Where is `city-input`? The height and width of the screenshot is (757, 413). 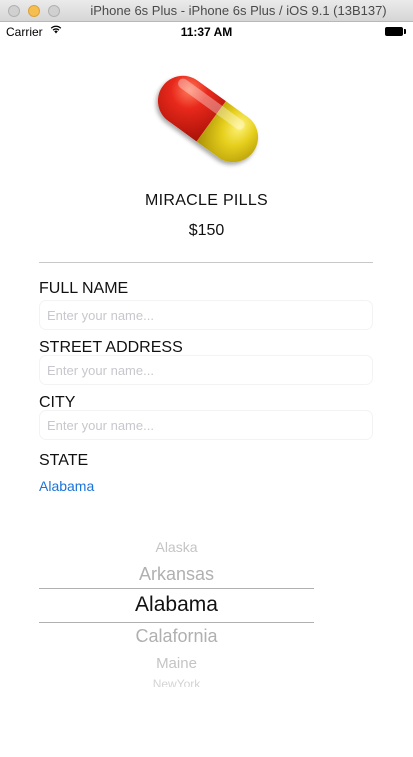 city-input is located at coordinates (206, 425).